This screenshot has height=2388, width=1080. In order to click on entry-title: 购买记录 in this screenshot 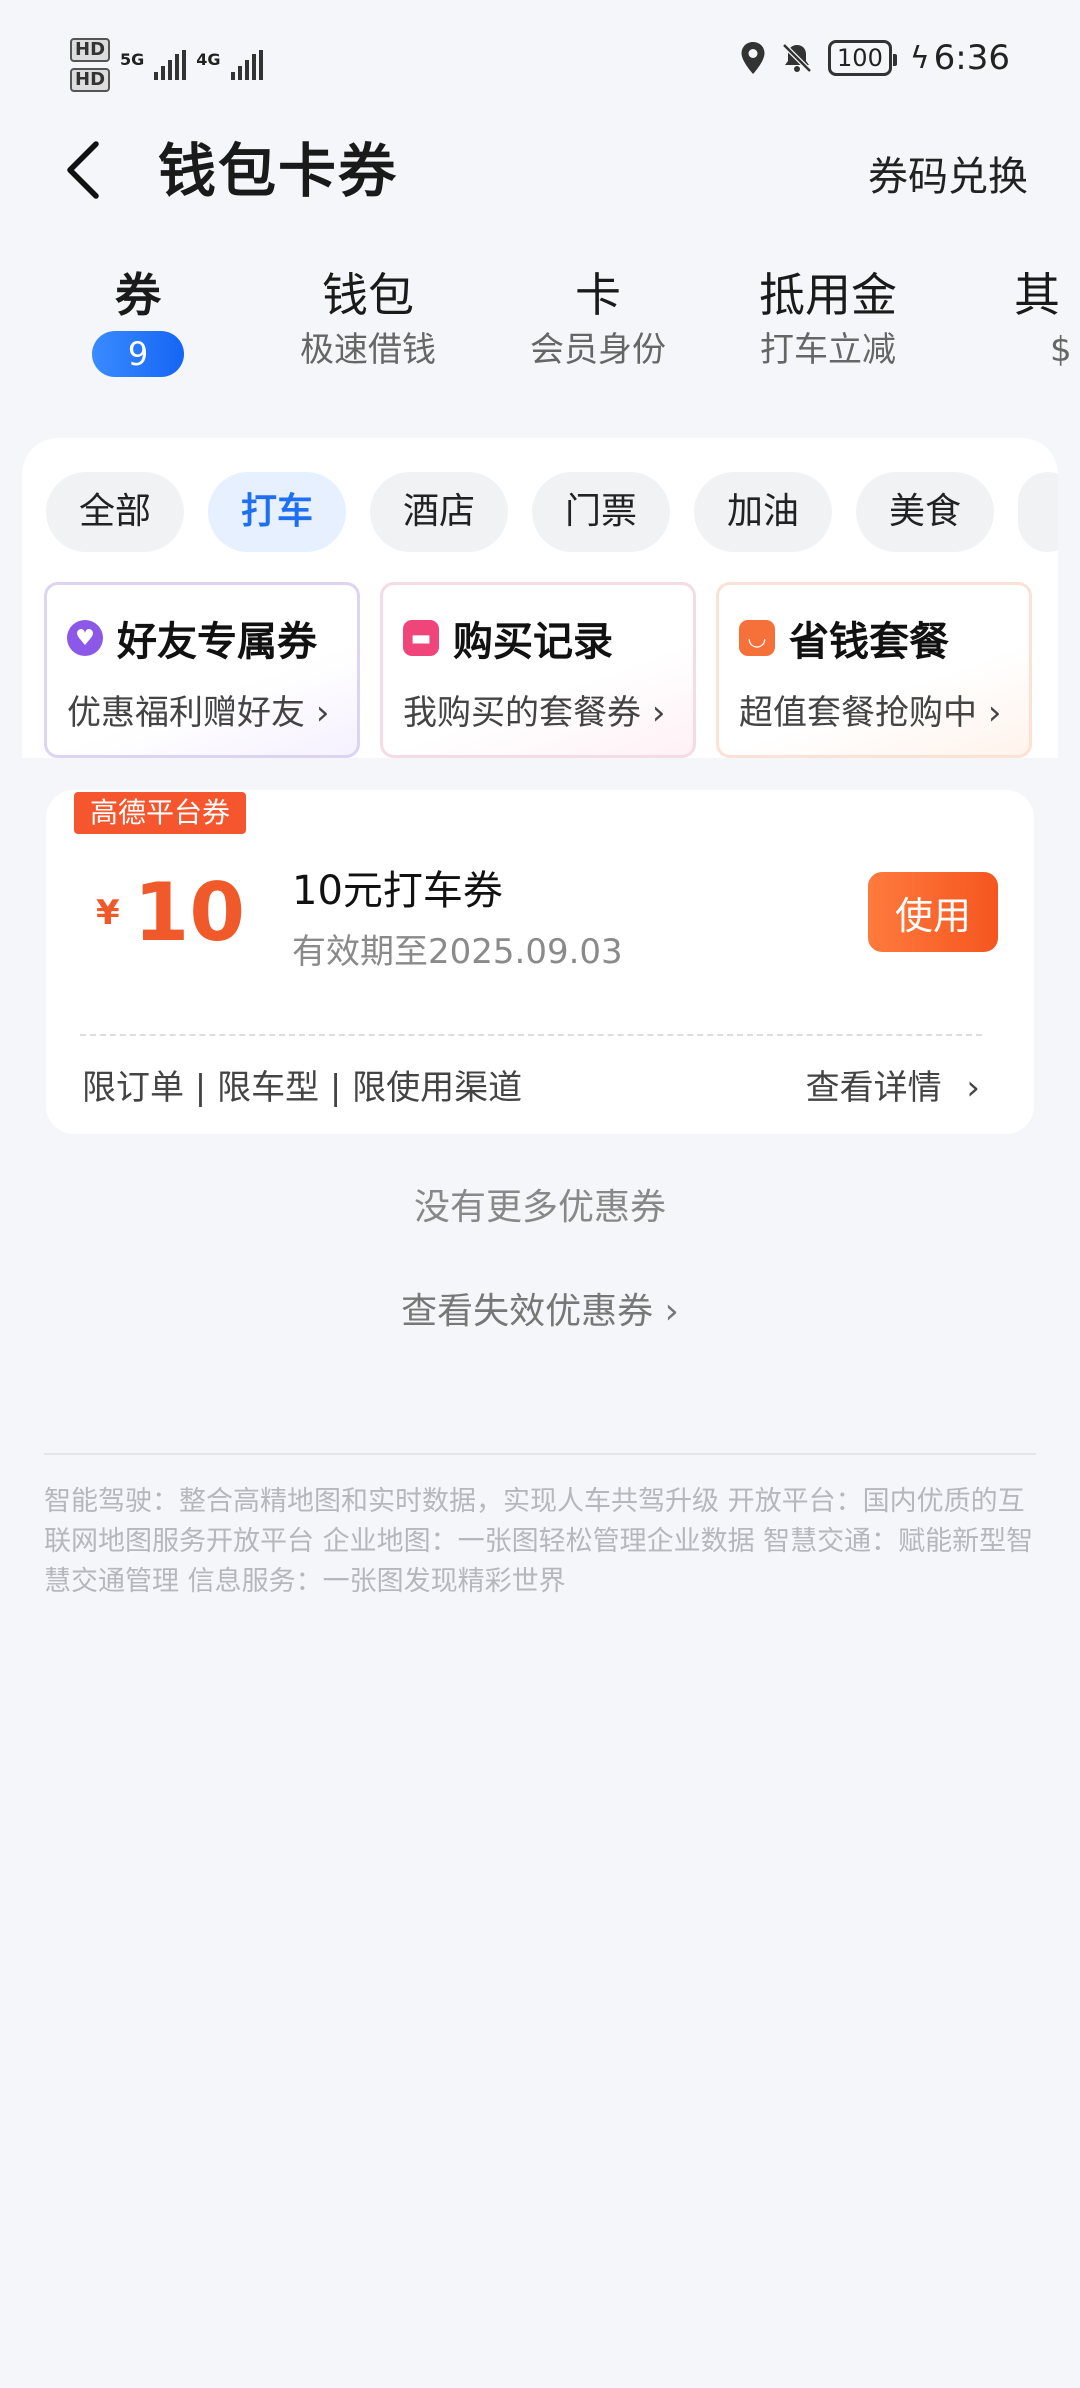, I will do `click(533, 642)`.